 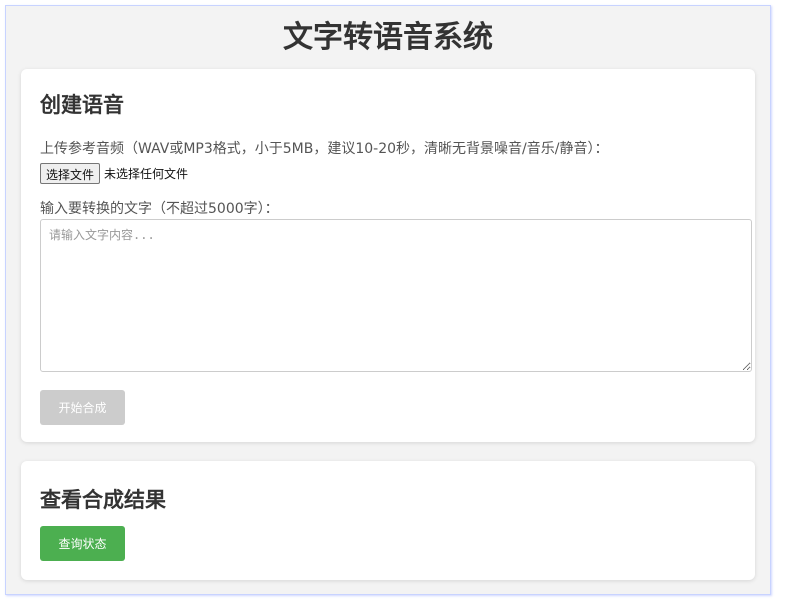 What do you see at coordinates (159, 209) in the screenshot?
I see `text-input-label: 输入要转换的文字（不超过5000字）：` at bounding box center [159, 209].